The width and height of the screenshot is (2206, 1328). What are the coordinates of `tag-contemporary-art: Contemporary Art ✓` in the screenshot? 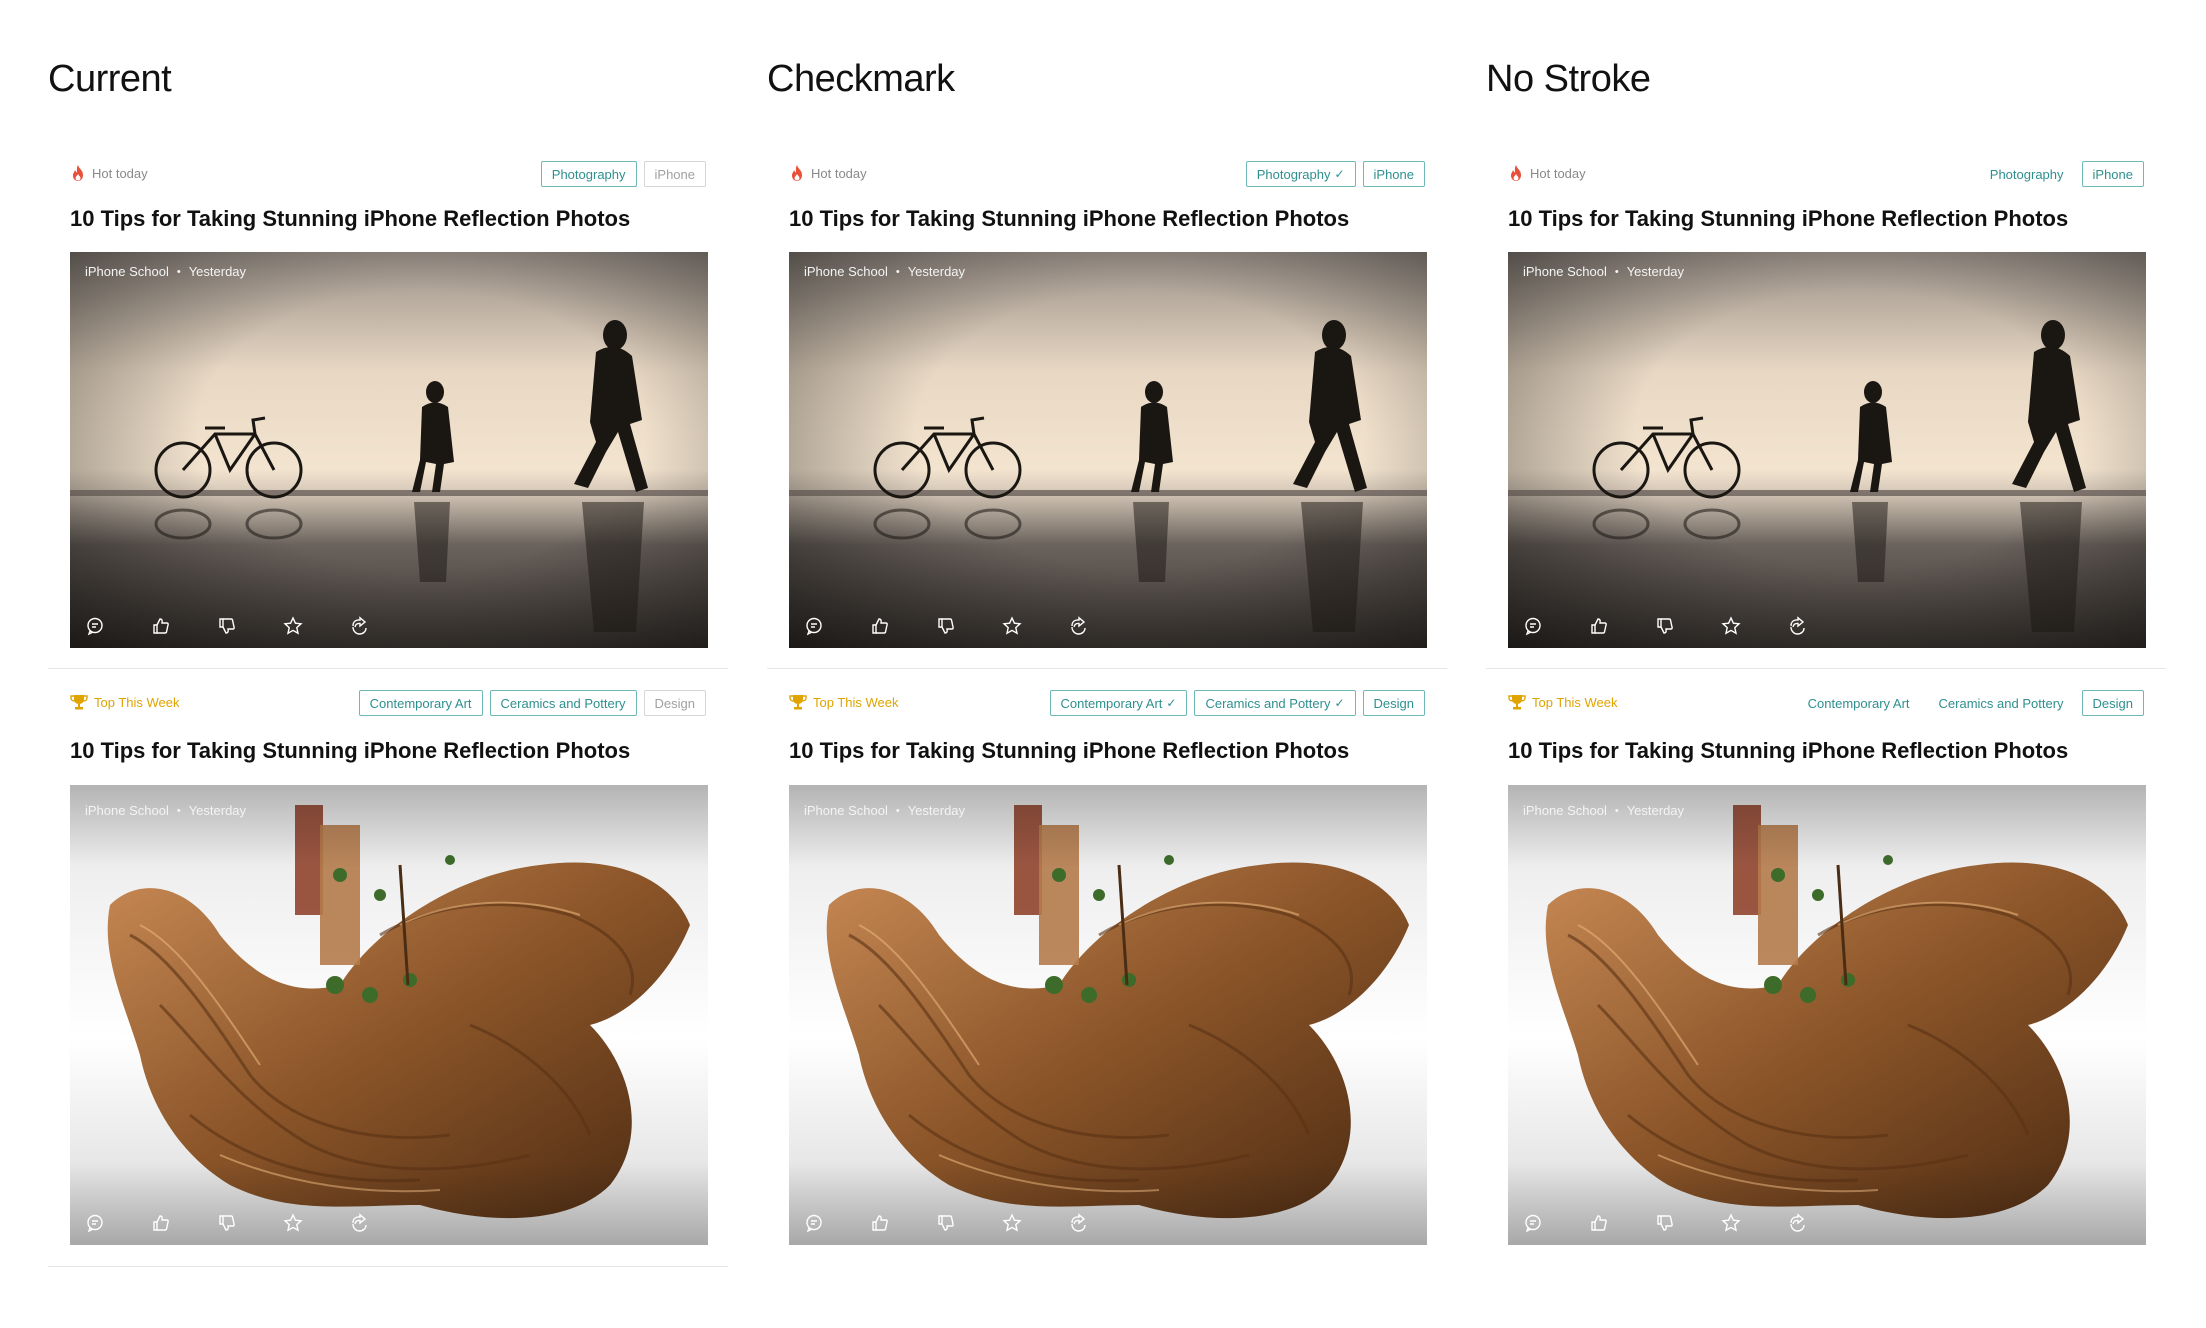 It's located at (1118, 703).